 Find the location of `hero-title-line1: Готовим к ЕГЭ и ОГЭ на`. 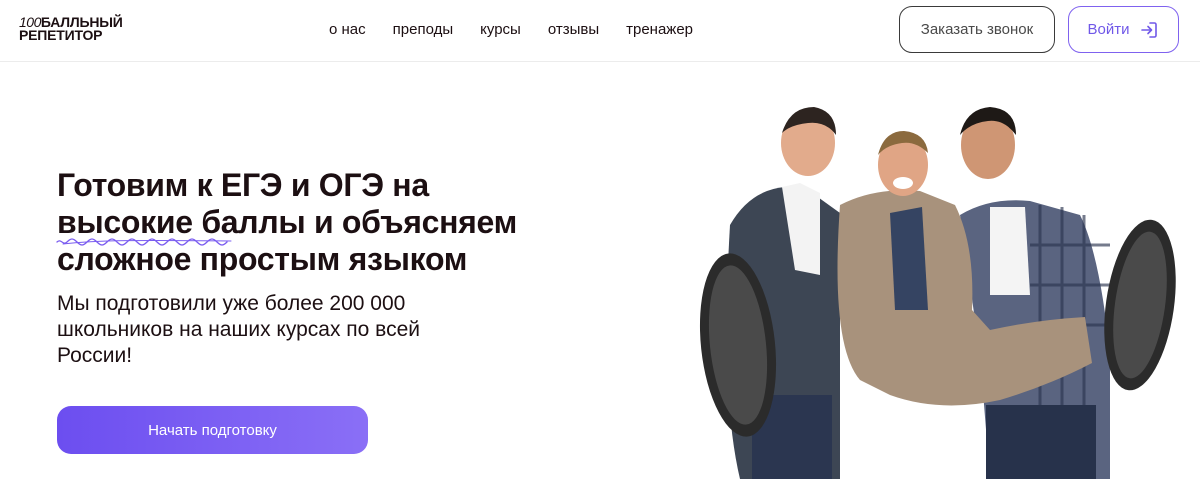

hero-title-line1: Готовим к ЕГЭ и ОГЭ на is located at coordinates (243, 185).